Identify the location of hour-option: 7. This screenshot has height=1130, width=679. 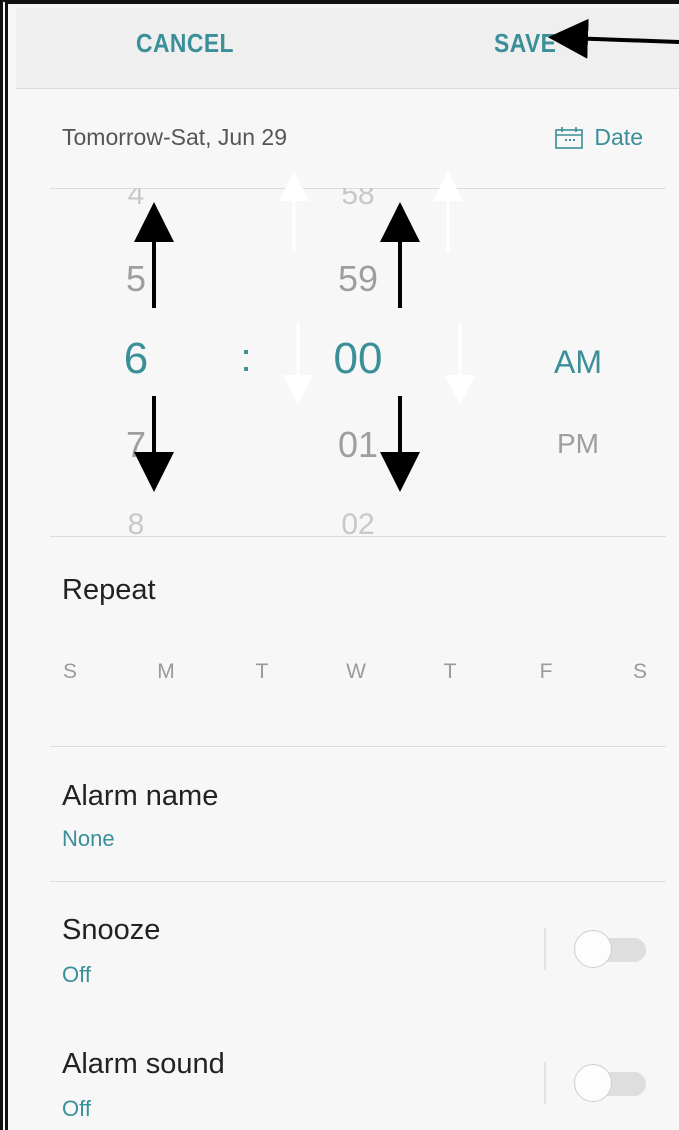
(136, 445).